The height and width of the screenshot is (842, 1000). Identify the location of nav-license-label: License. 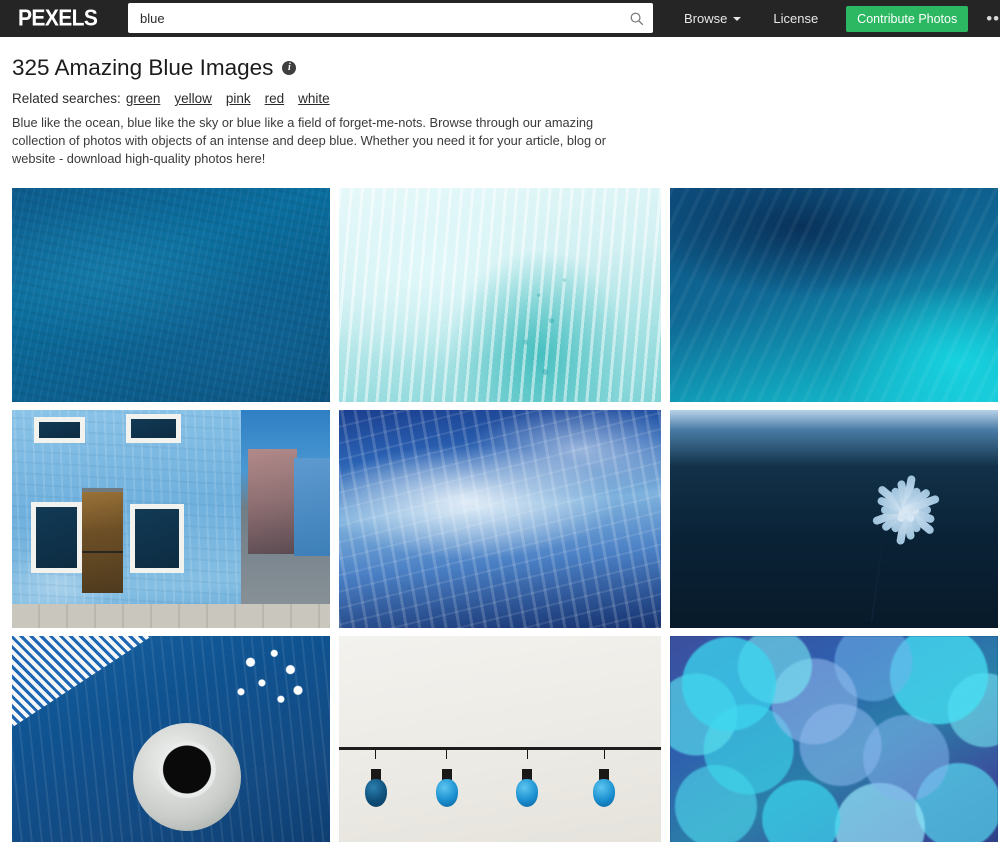
(796, 18).